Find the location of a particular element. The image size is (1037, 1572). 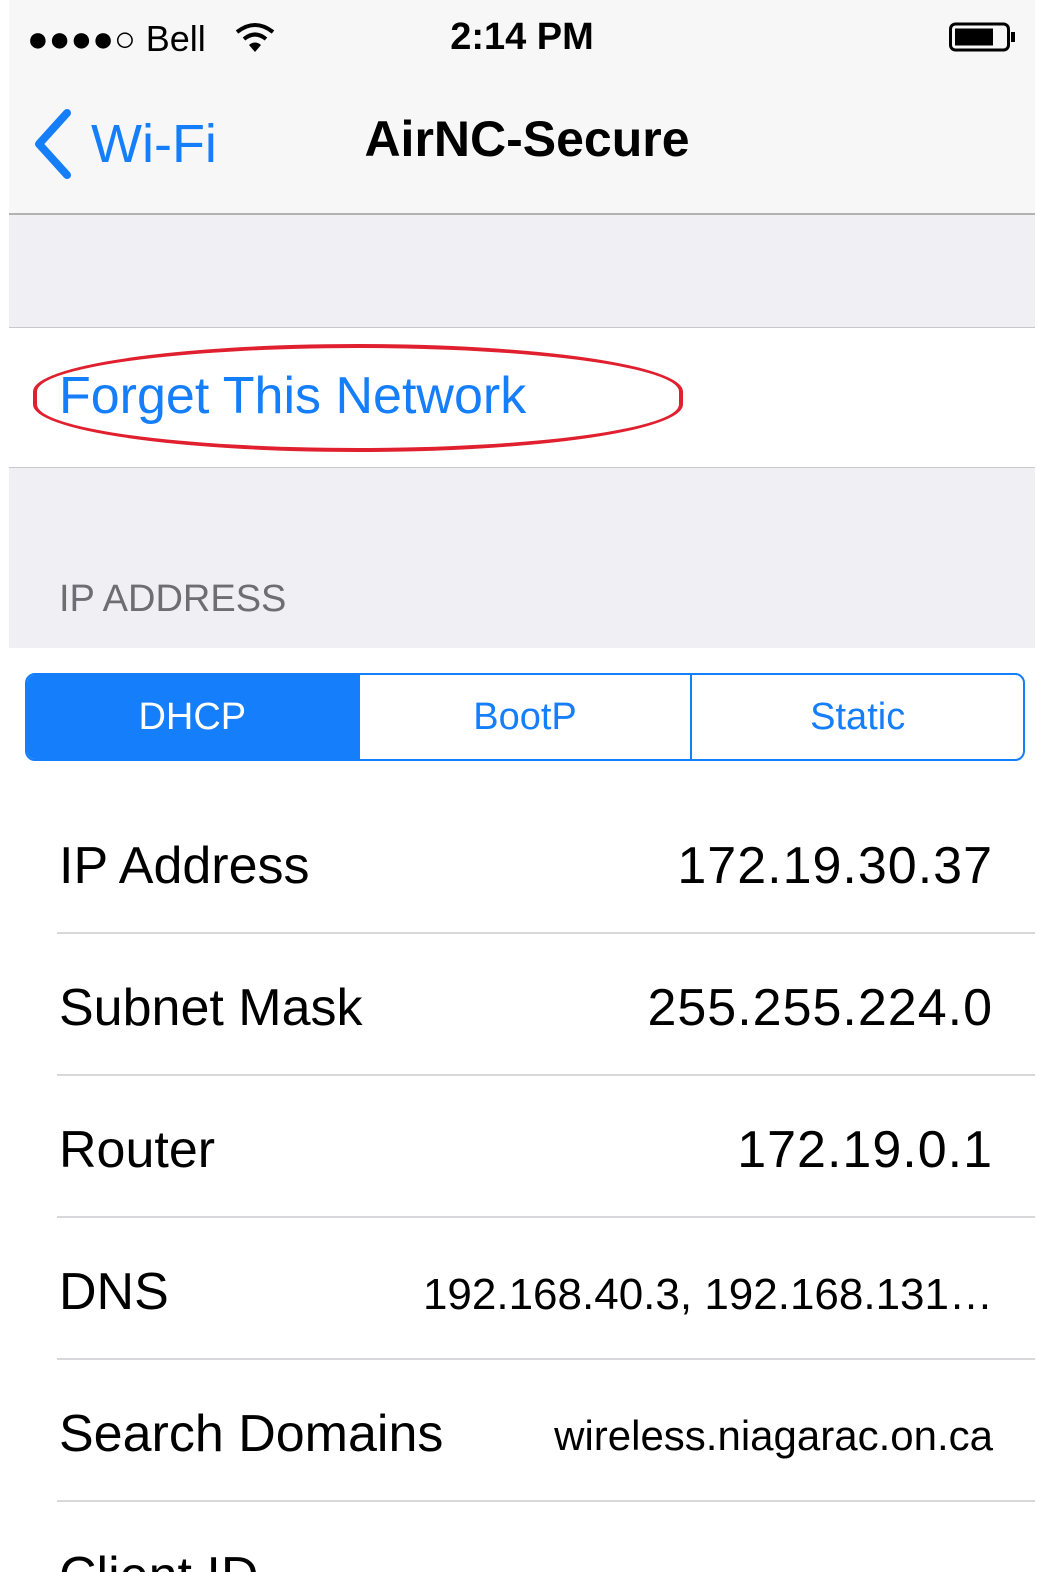

section-spacer is located at coordinates (522, 271).